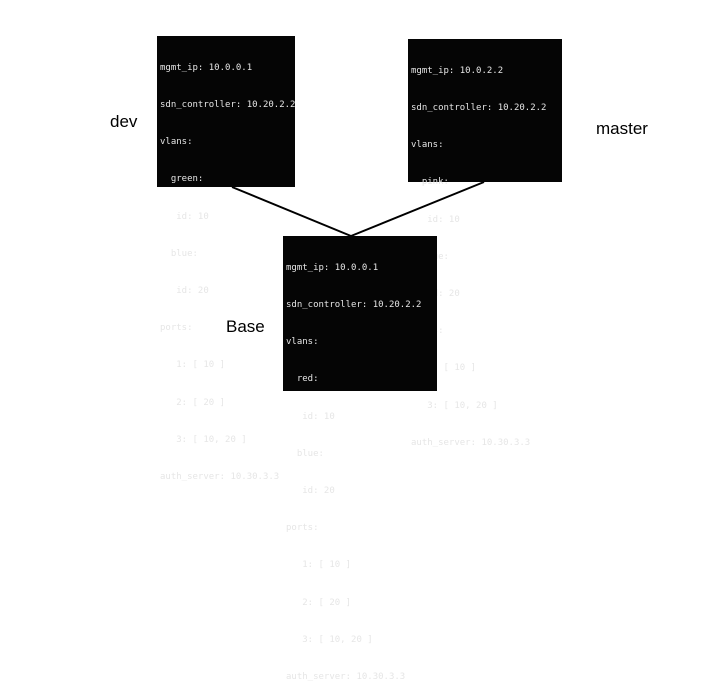 The height and width of the screenshot is (696, 720). What do you see at coordinates (182, 179) in the screenshot?
I see `config-line: green:` at bounding box center [182, 179].